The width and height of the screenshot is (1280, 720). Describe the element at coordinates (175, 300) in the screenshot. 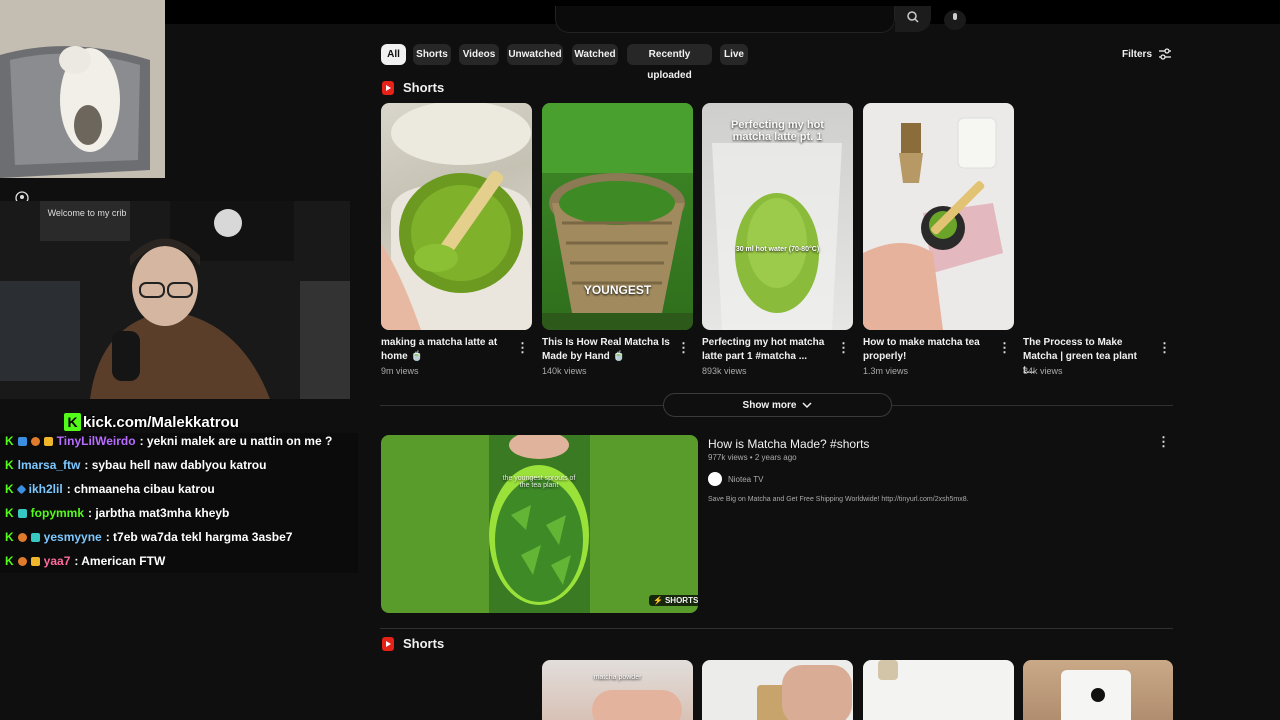

I see `streamer-image` at that location.